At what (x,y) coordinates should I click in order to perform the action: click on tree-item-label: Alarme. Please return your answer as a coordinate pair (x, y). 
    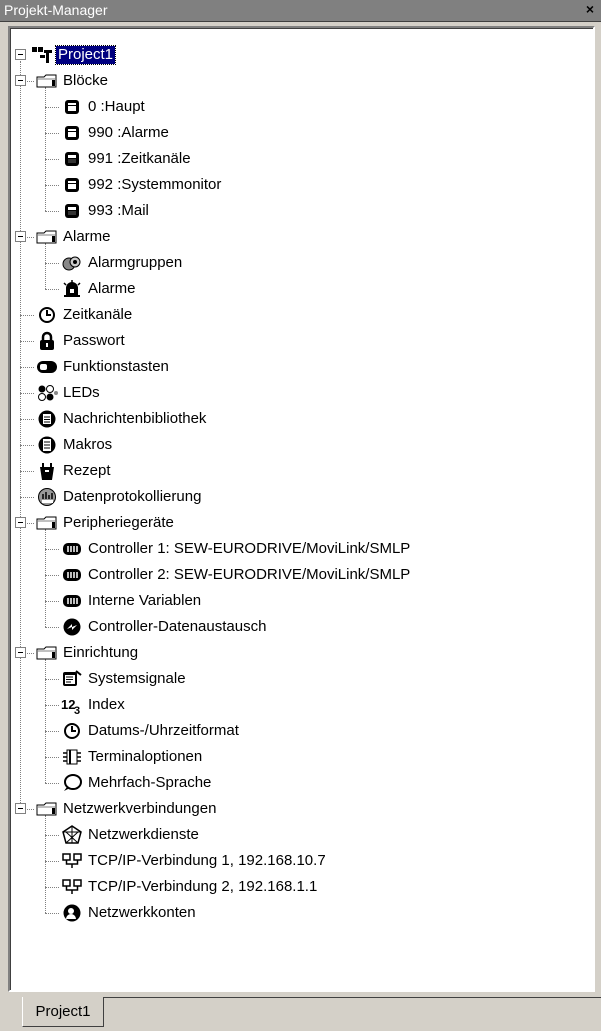
    Looking at the image, I should click on (112, 288).